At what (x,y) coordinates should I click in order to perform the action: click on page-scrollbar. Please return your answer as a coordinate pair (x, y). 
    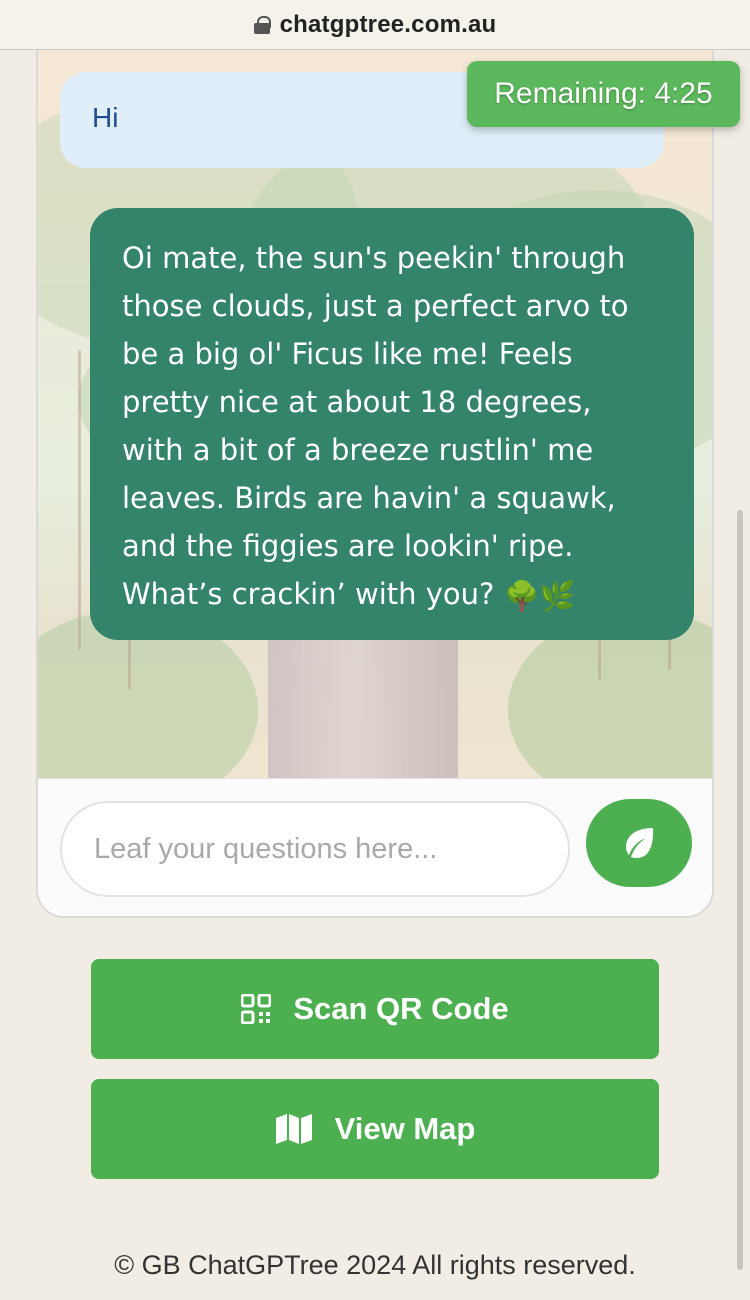
    Looking at the image, I should click on (740, 890).